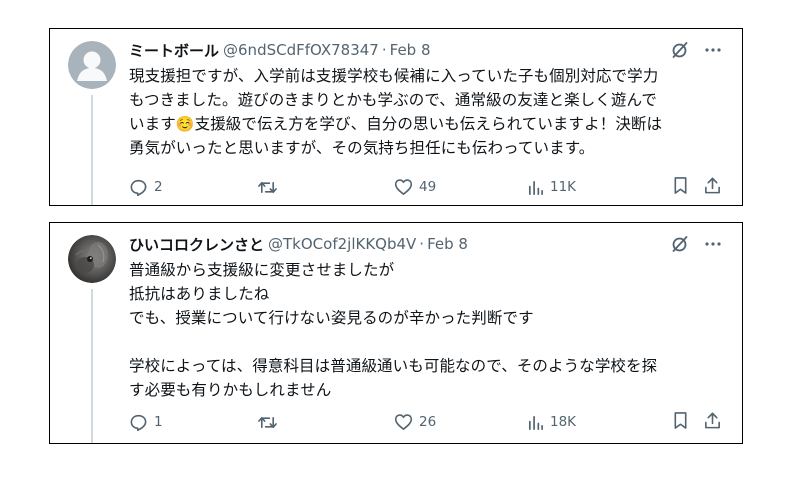 The width and height of the screenshot is (800, 480). What do you see at coordinates (193, 187) in the screenshot?
I see `reply-button: 2` at bounding box center [193, 187].